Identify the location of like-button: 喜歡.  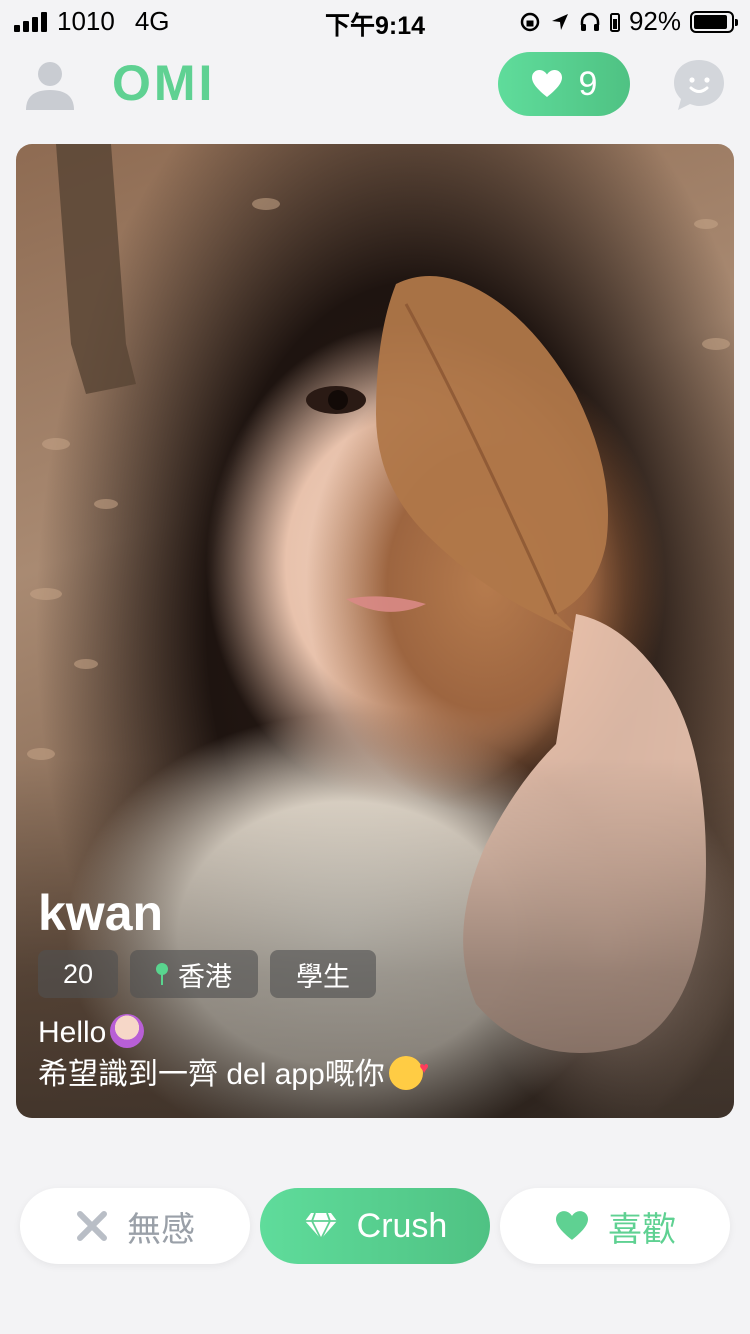
(615, 1226).